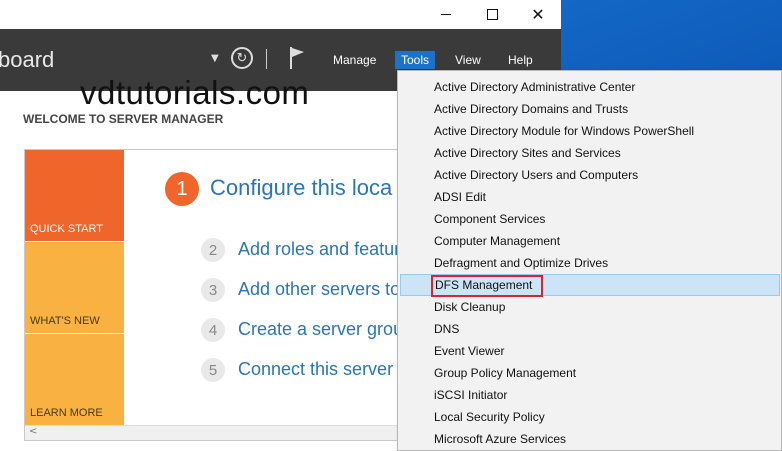  I want to click on step-2-link: Add roles and featur, so click(319, 249).